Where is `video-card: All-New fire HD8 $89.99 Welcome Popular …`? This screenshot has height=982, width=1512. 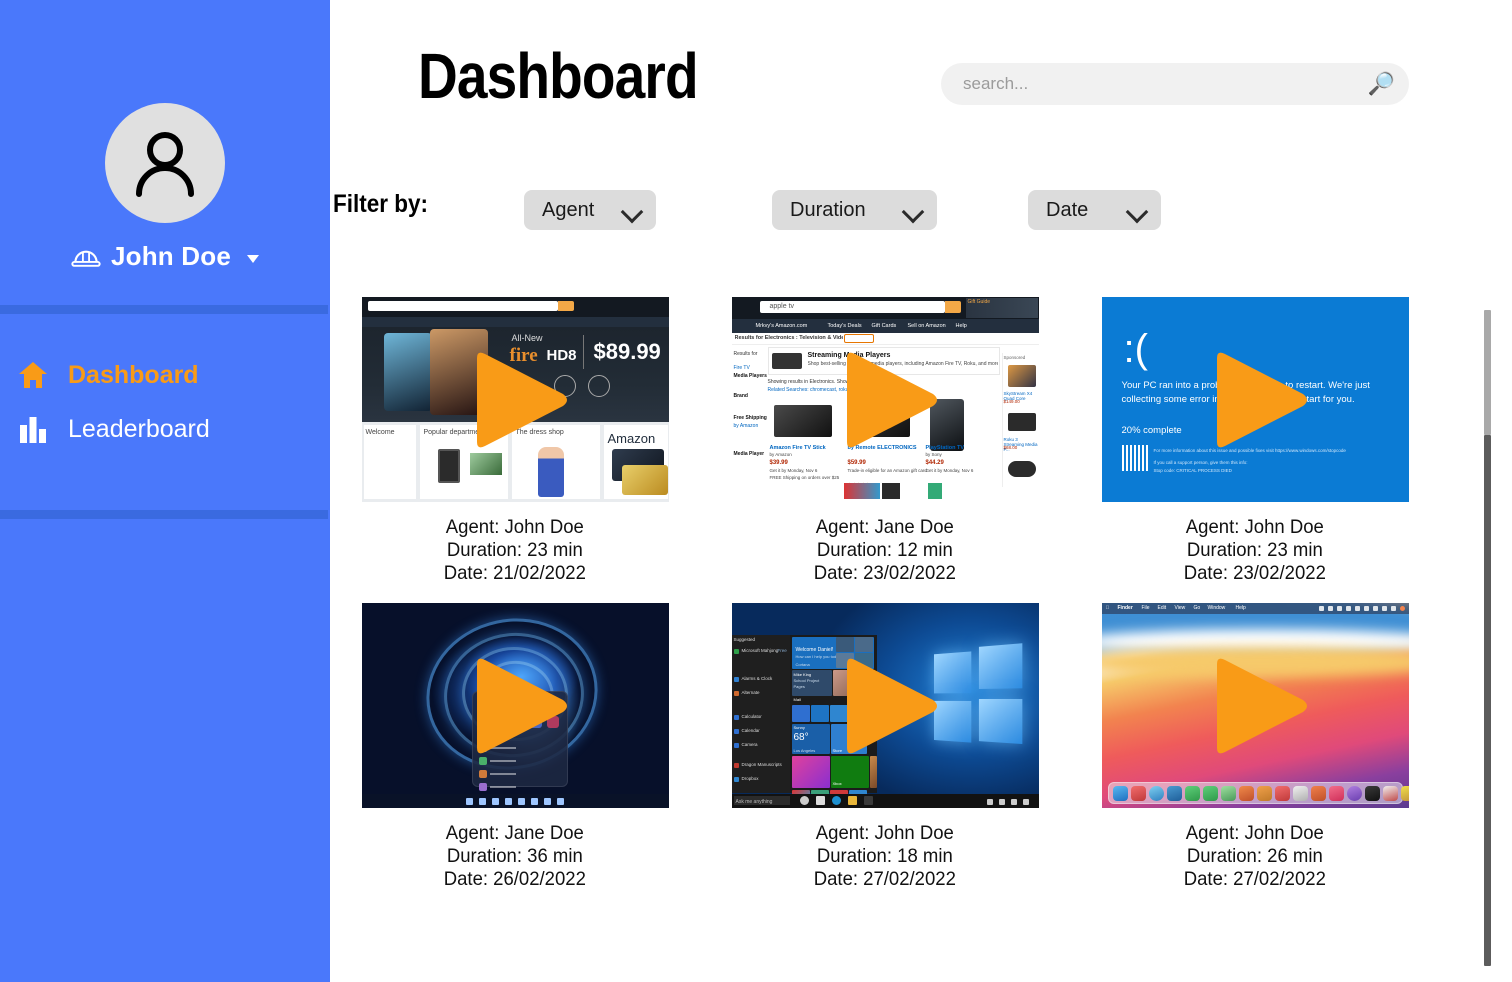
video-card: All-New fire HD8 $89.99 Welcome Popular … is located at coordinates (515, 441).